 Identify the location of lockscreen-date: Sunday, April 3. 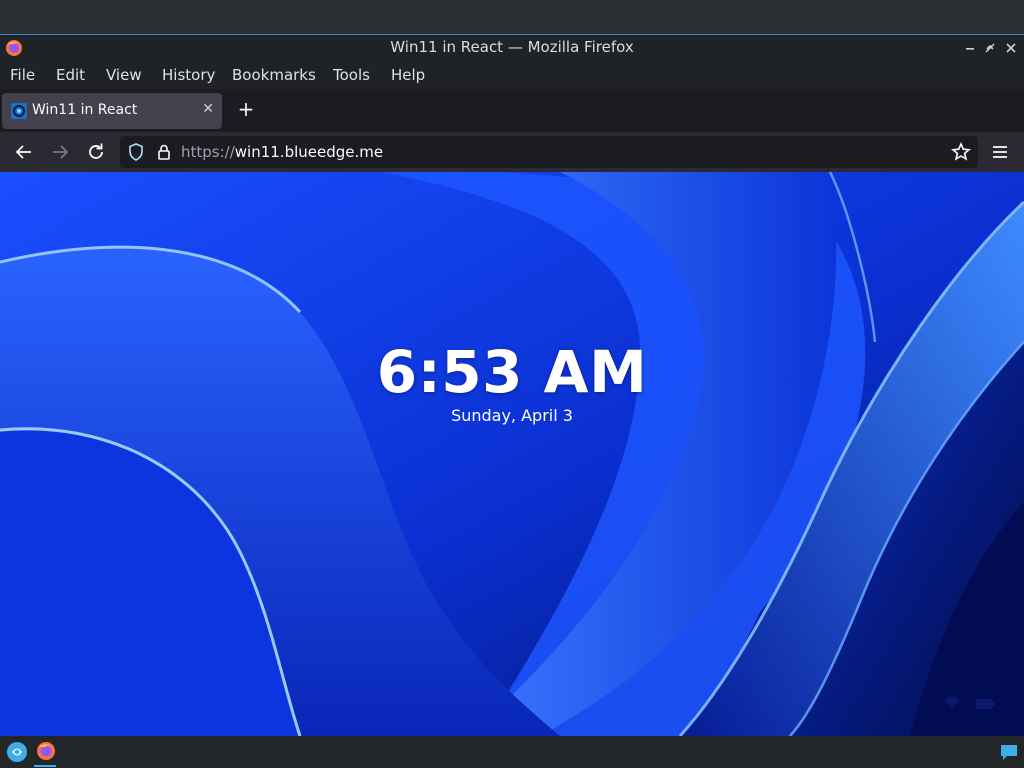
(512, 415).